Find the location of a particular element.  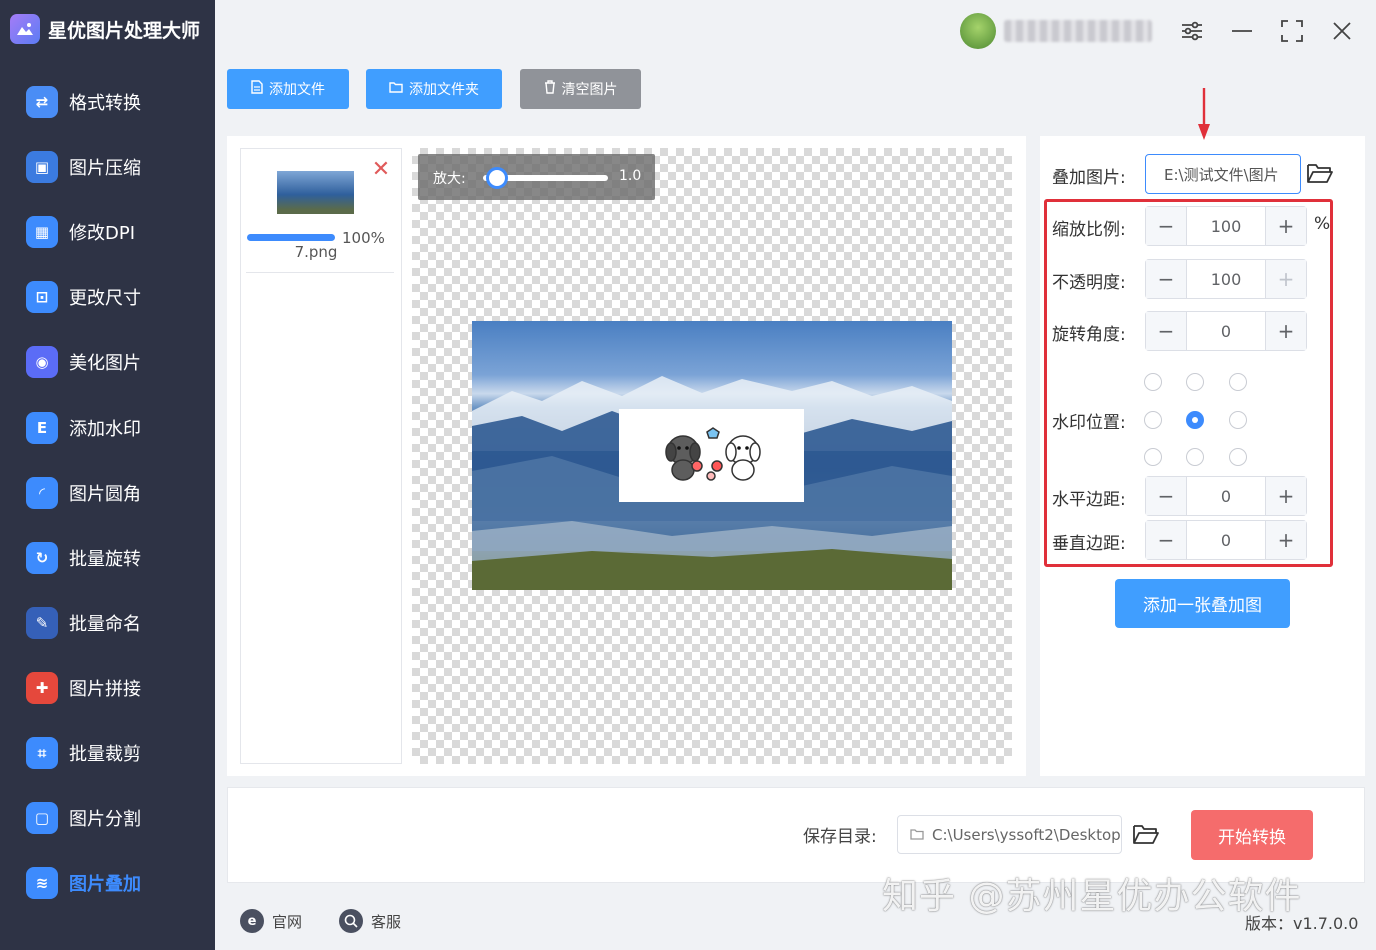

username-blurred is located at coordinates (1078, 31).